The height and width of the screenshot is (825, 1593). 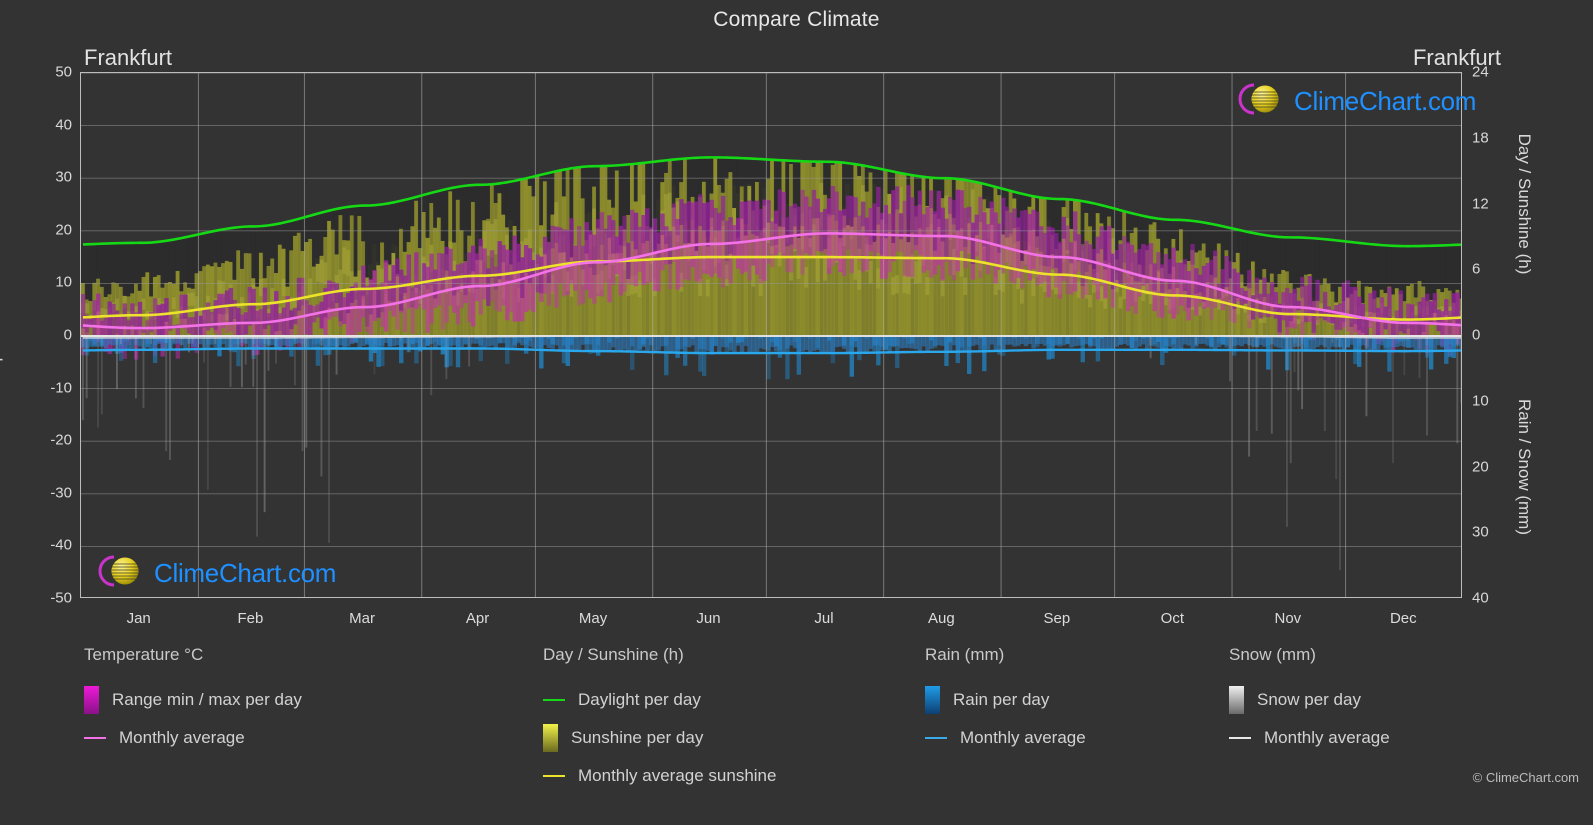 I want to click on y-axis-right-top-tick: 24, so click(x=1480, y=72).